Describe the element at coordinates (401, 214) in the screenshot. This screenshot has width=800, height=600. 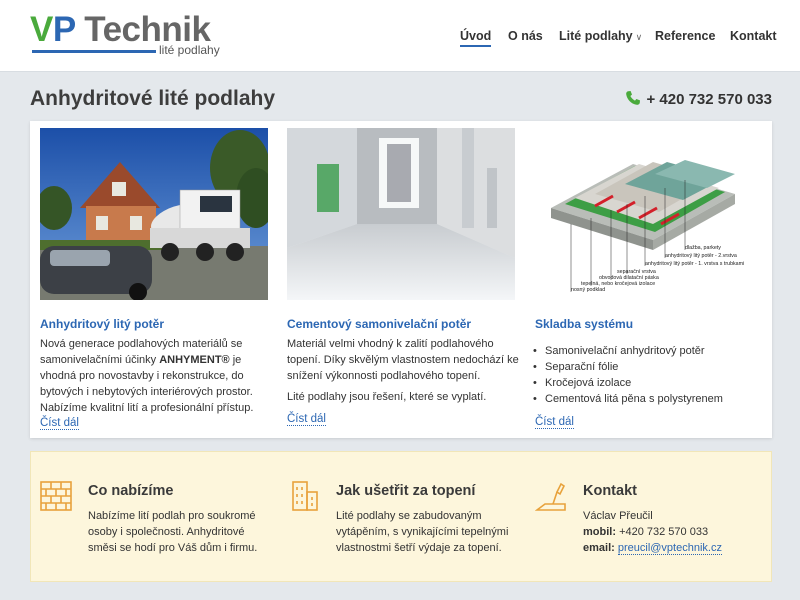
I see `card-image-interior-floor` at that location.